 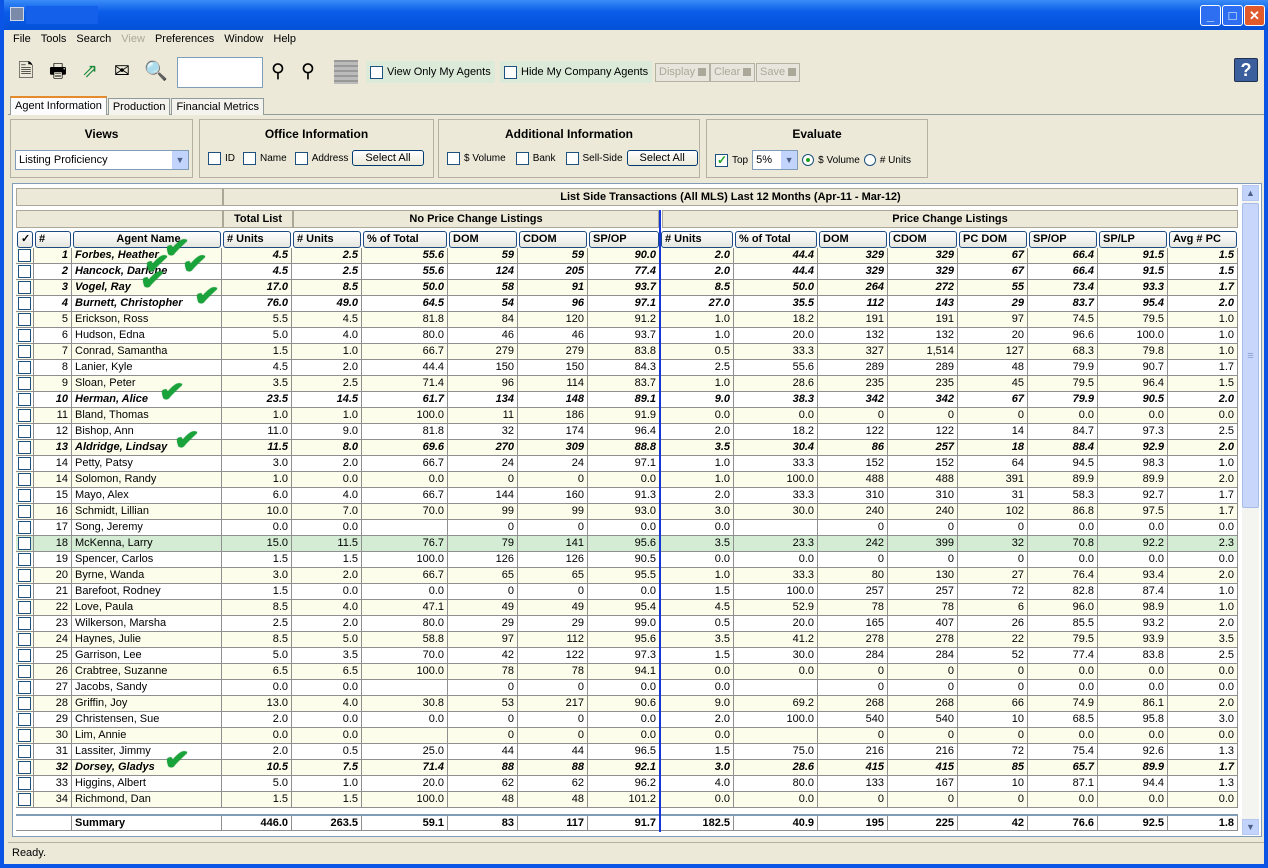 What do you see at coordinates (54, 39) in the screenshot?
I see `menu-tools: Tools` at bounding box center [54, 39].